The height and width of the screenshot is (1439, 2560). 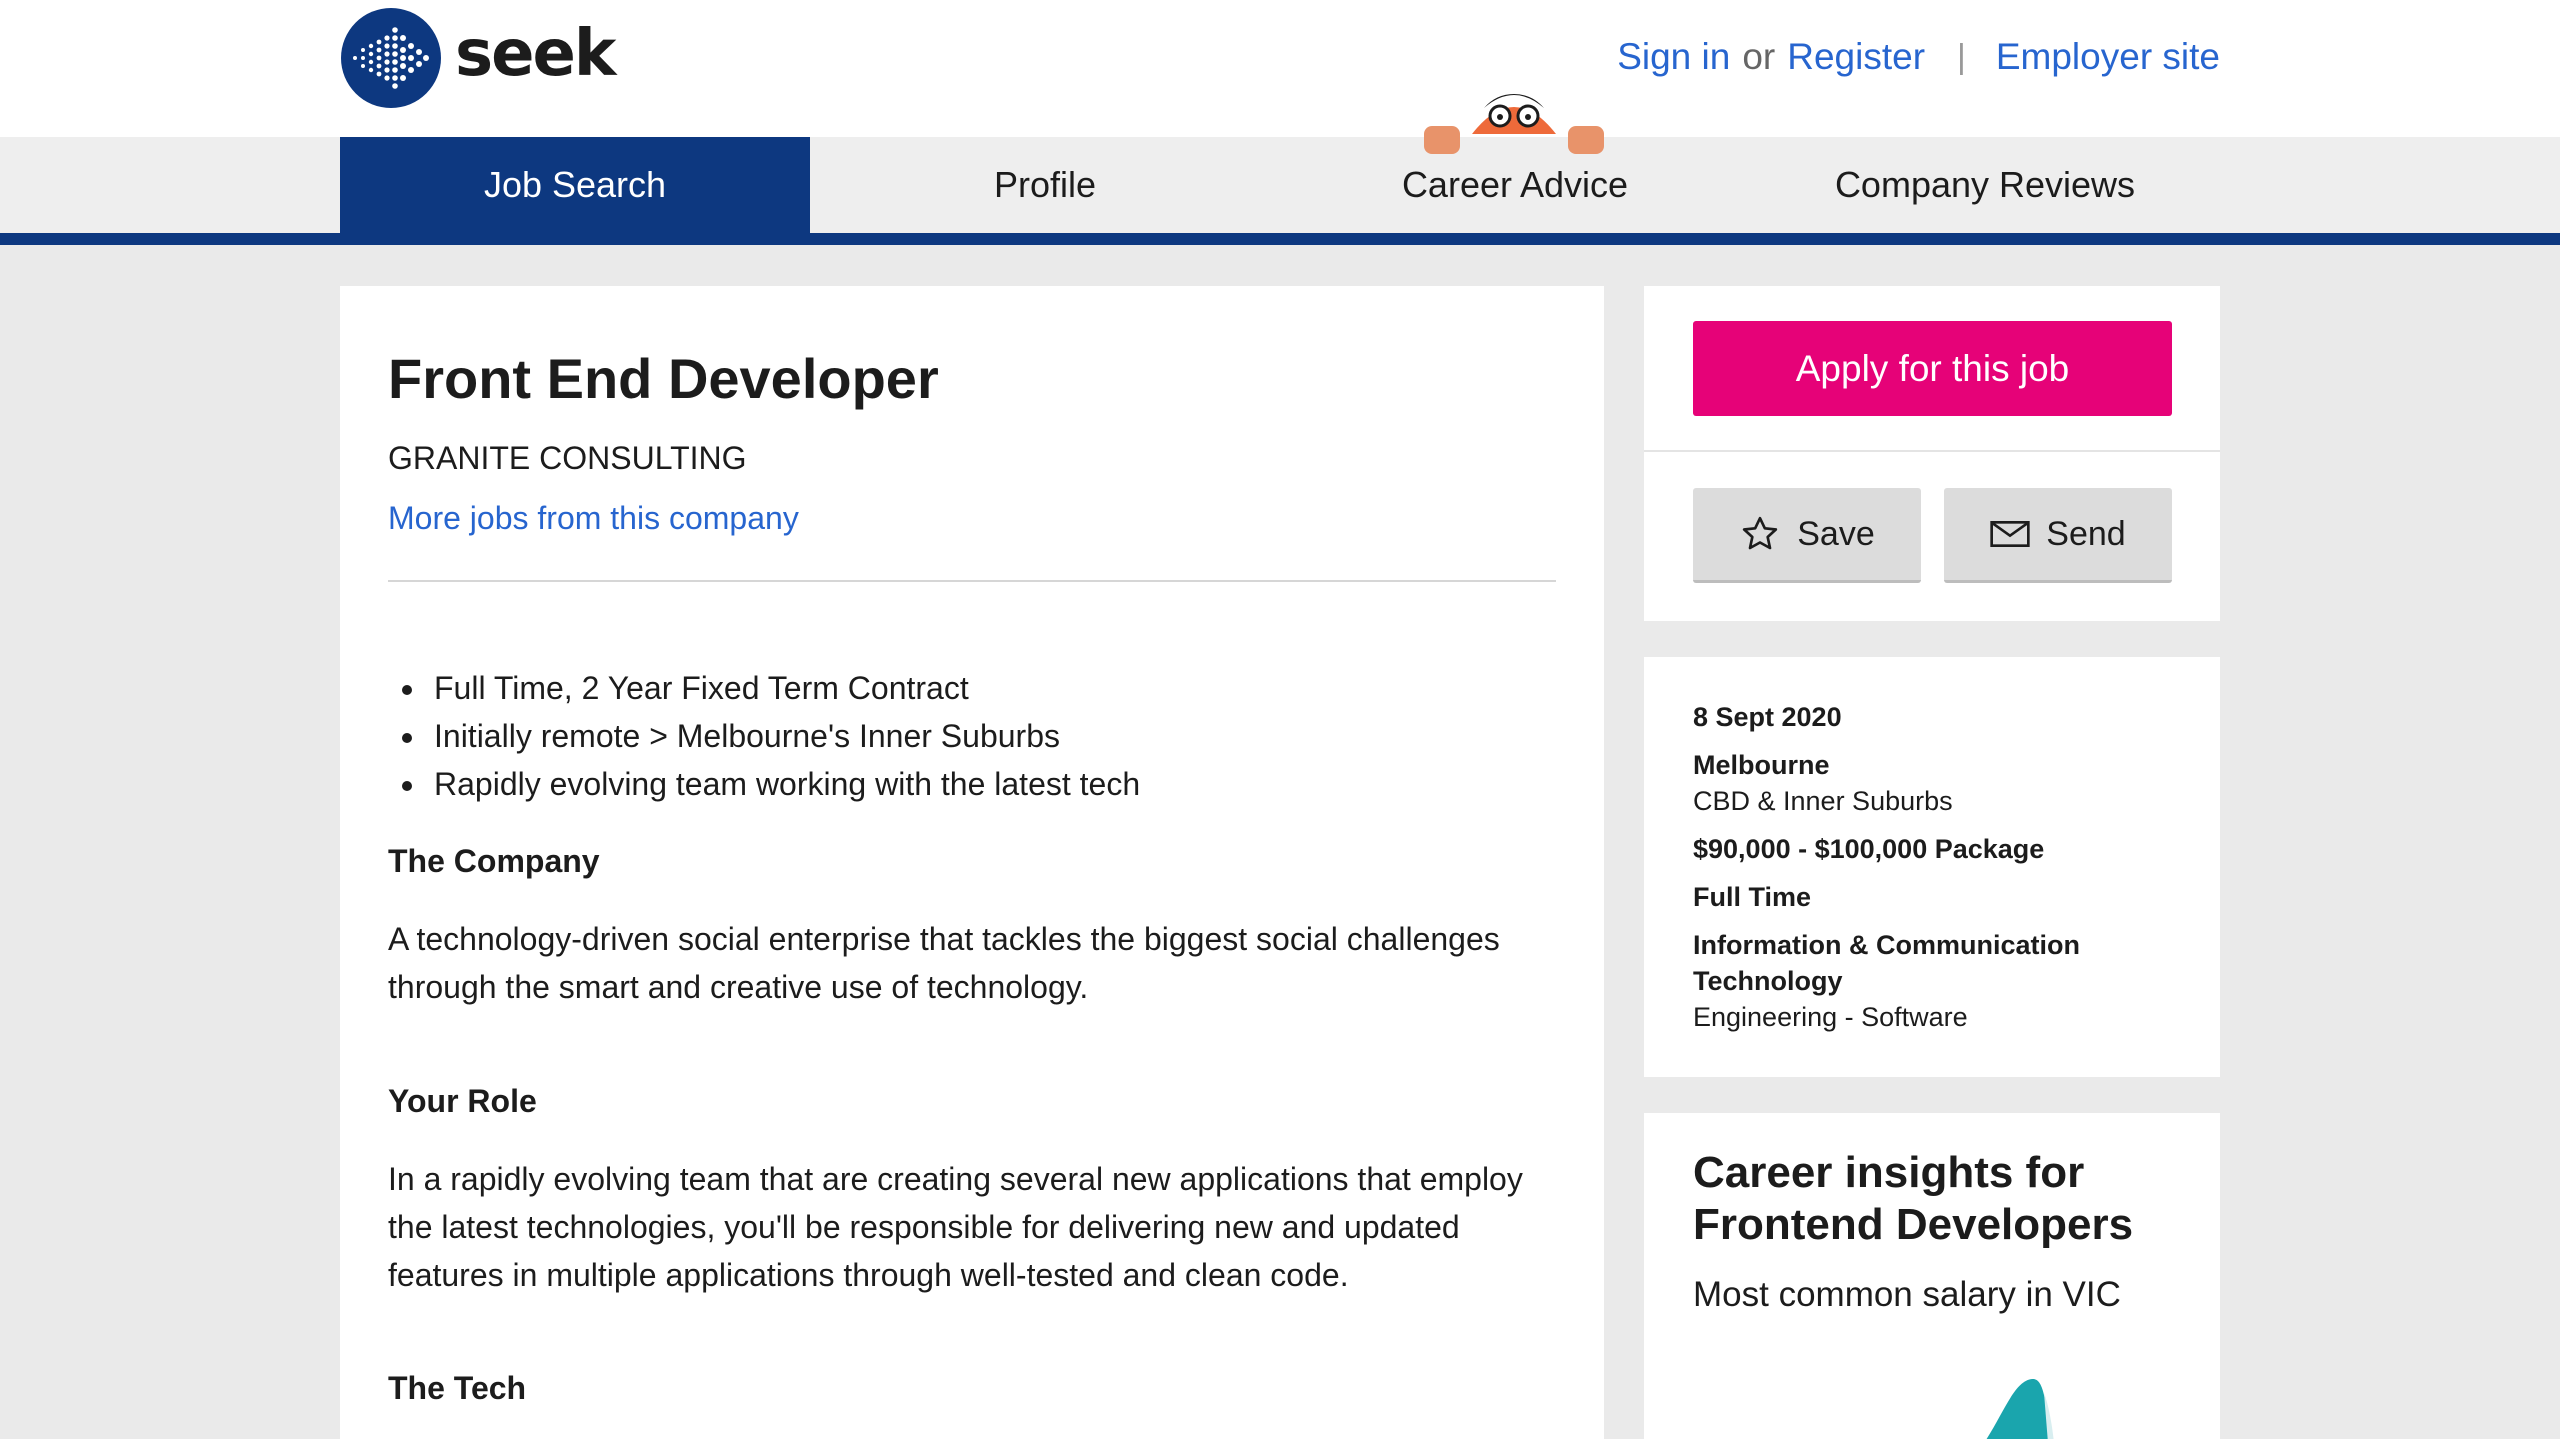 I want to click on career-advice-mascot-icon, so click(x=1514, y=124).